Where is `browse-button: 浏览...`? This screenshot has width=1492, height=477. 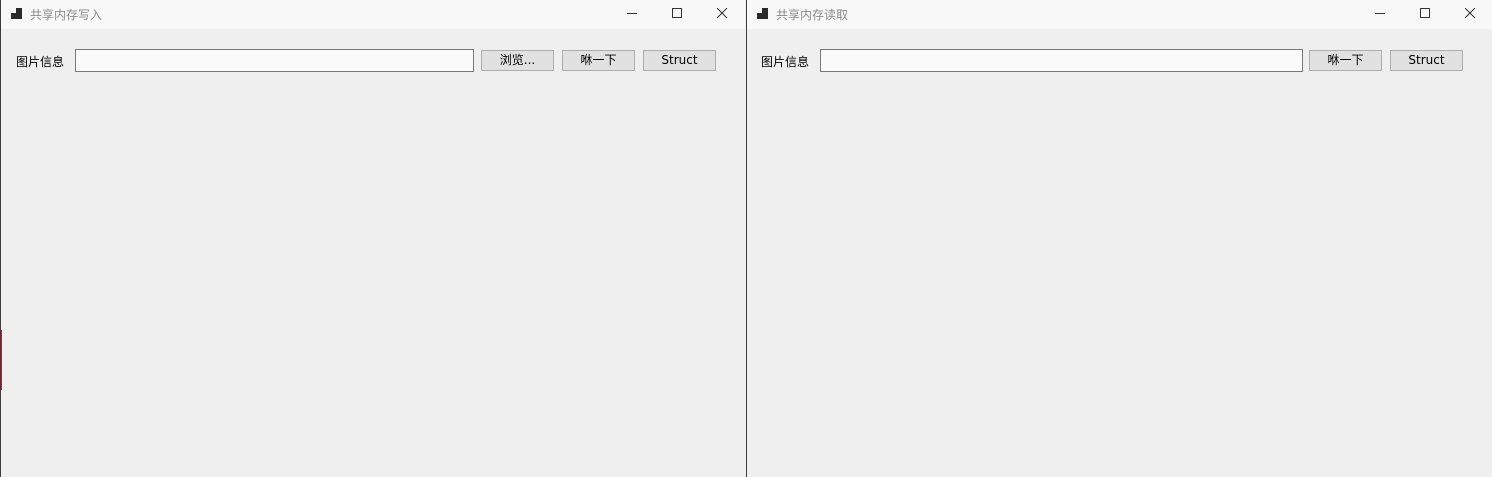 browse-button: 浏览... is located at coordinates (517, 60).